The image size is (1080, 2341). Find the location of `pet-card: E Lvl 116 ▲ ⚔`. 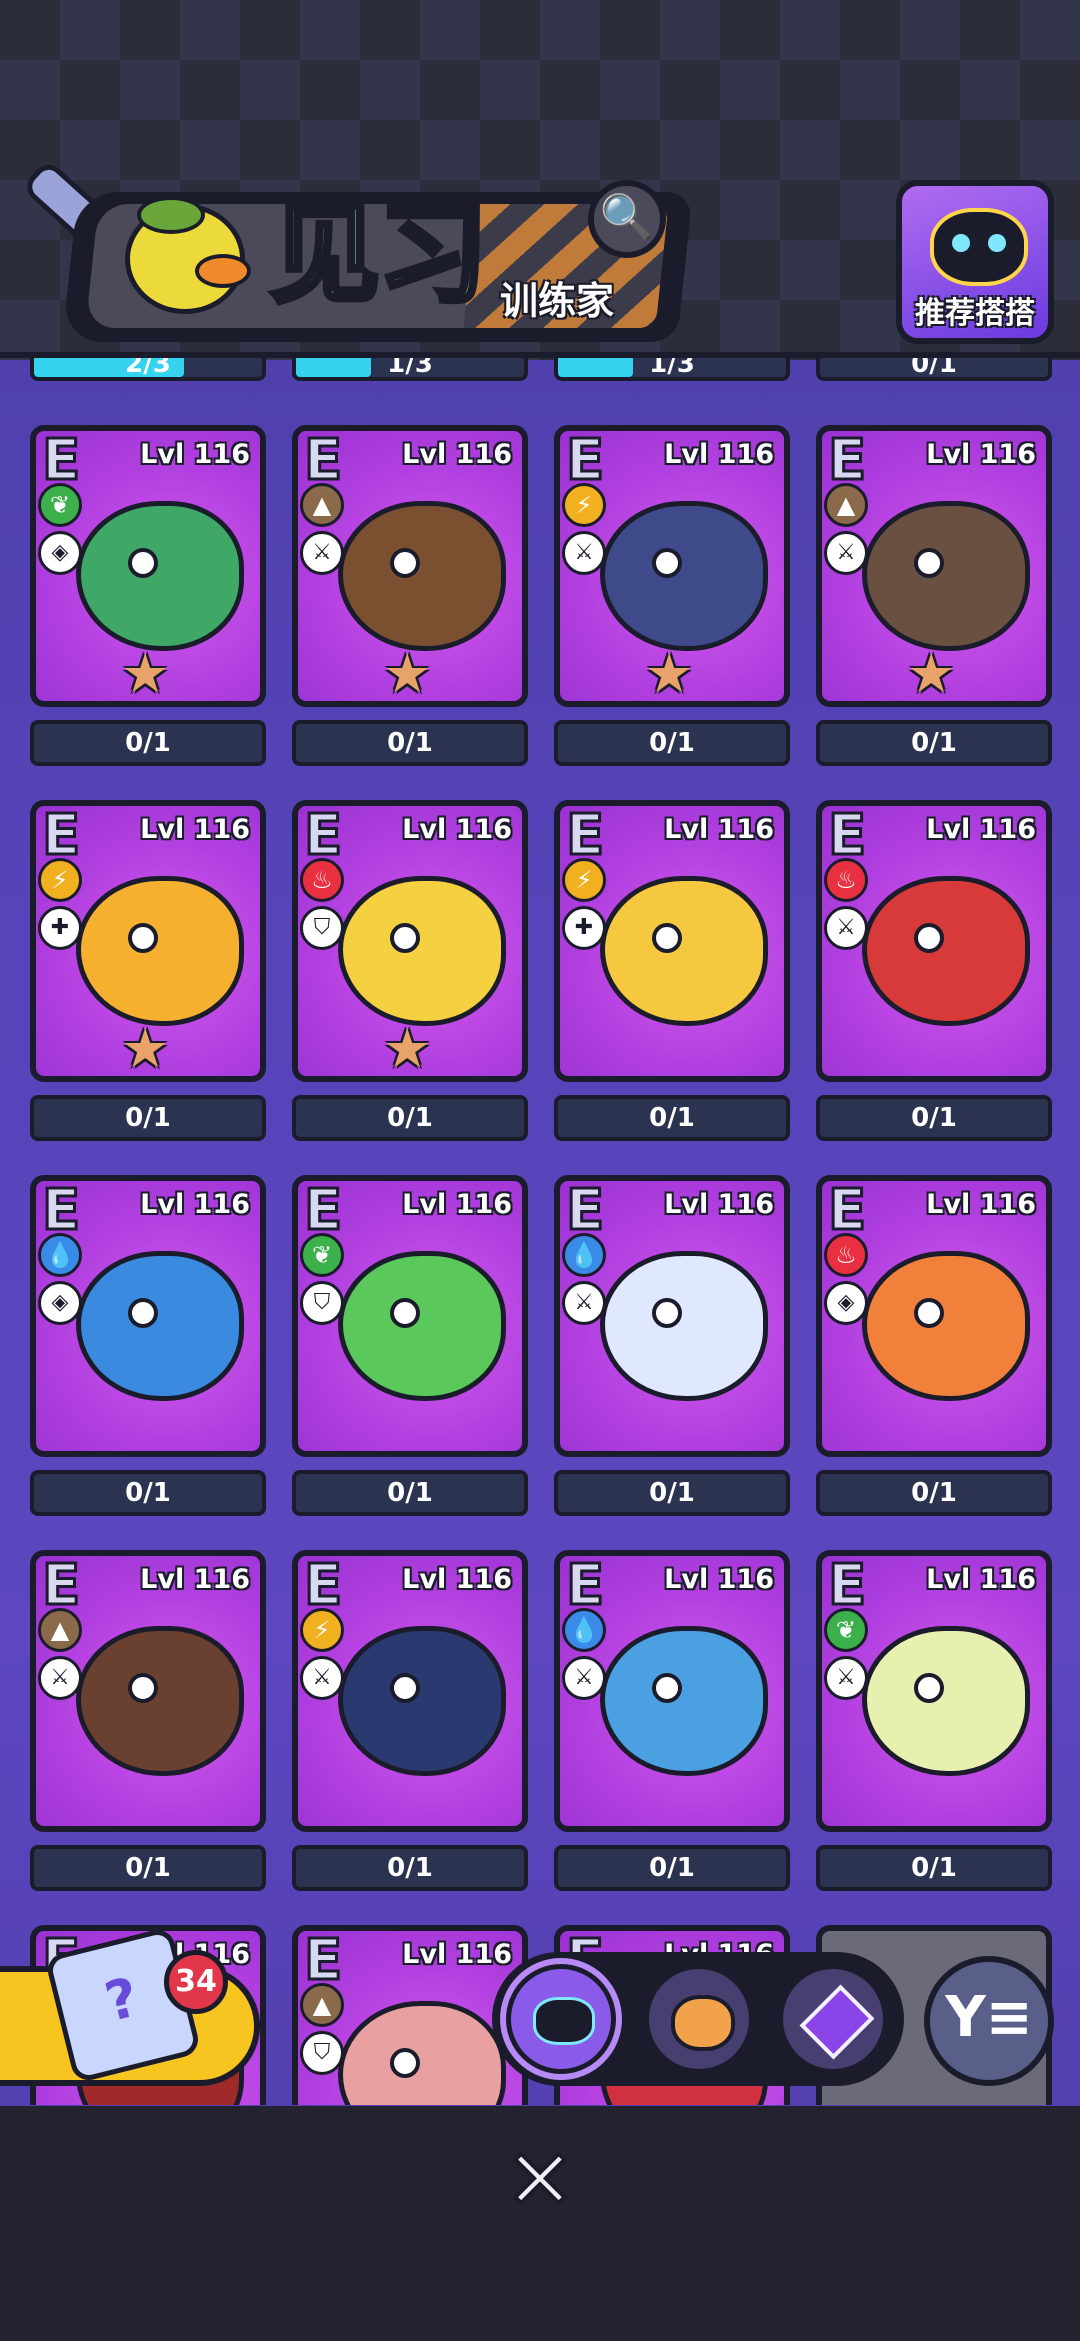

pet-card: E Lvl 116 ▲ ⚔ is located at coordinates (148, 1691).